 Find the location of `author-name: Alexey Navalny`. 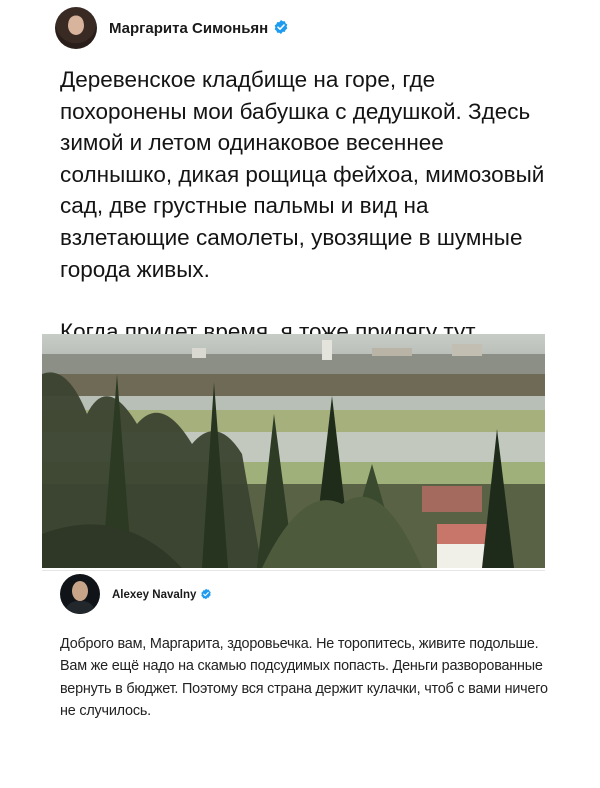

author-name: Alexey Navalny is located at coordinates (162, 594).